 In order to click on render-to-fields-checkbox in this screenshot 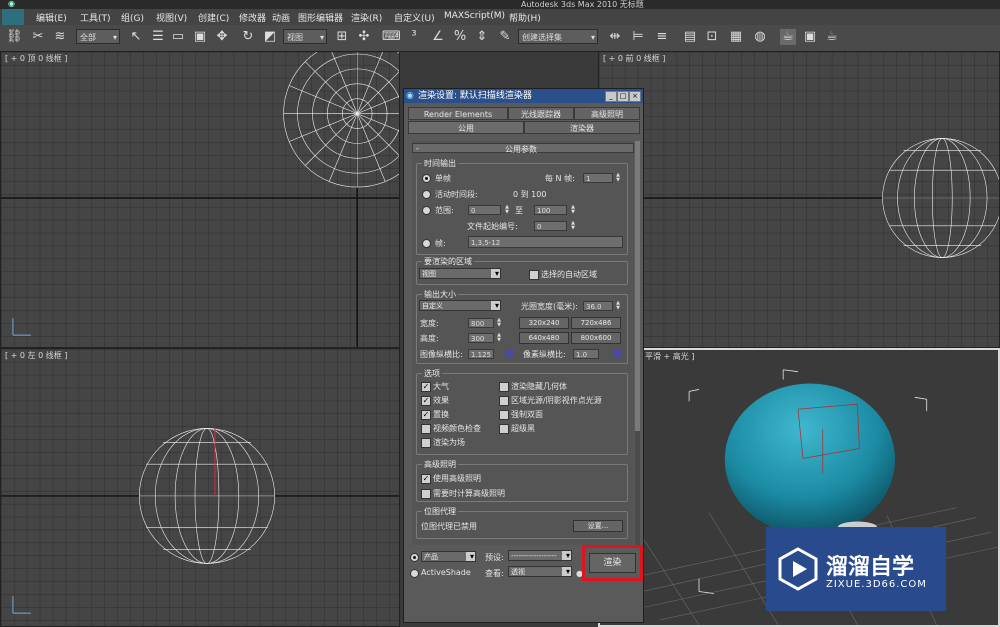, I will do `click(426, 443)`.